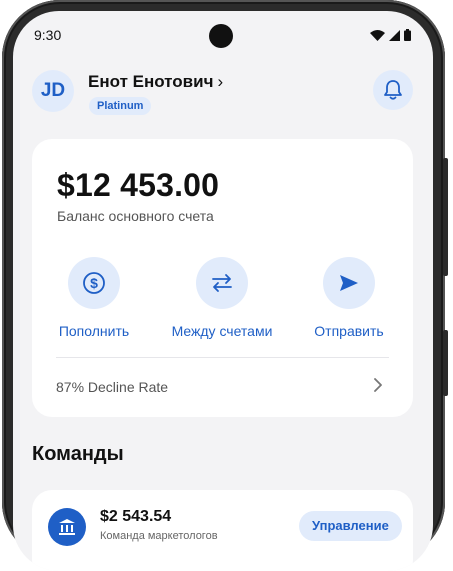  Describe the element at coordinates (445, 363) in the screenshot. I see `power-button` at that location.